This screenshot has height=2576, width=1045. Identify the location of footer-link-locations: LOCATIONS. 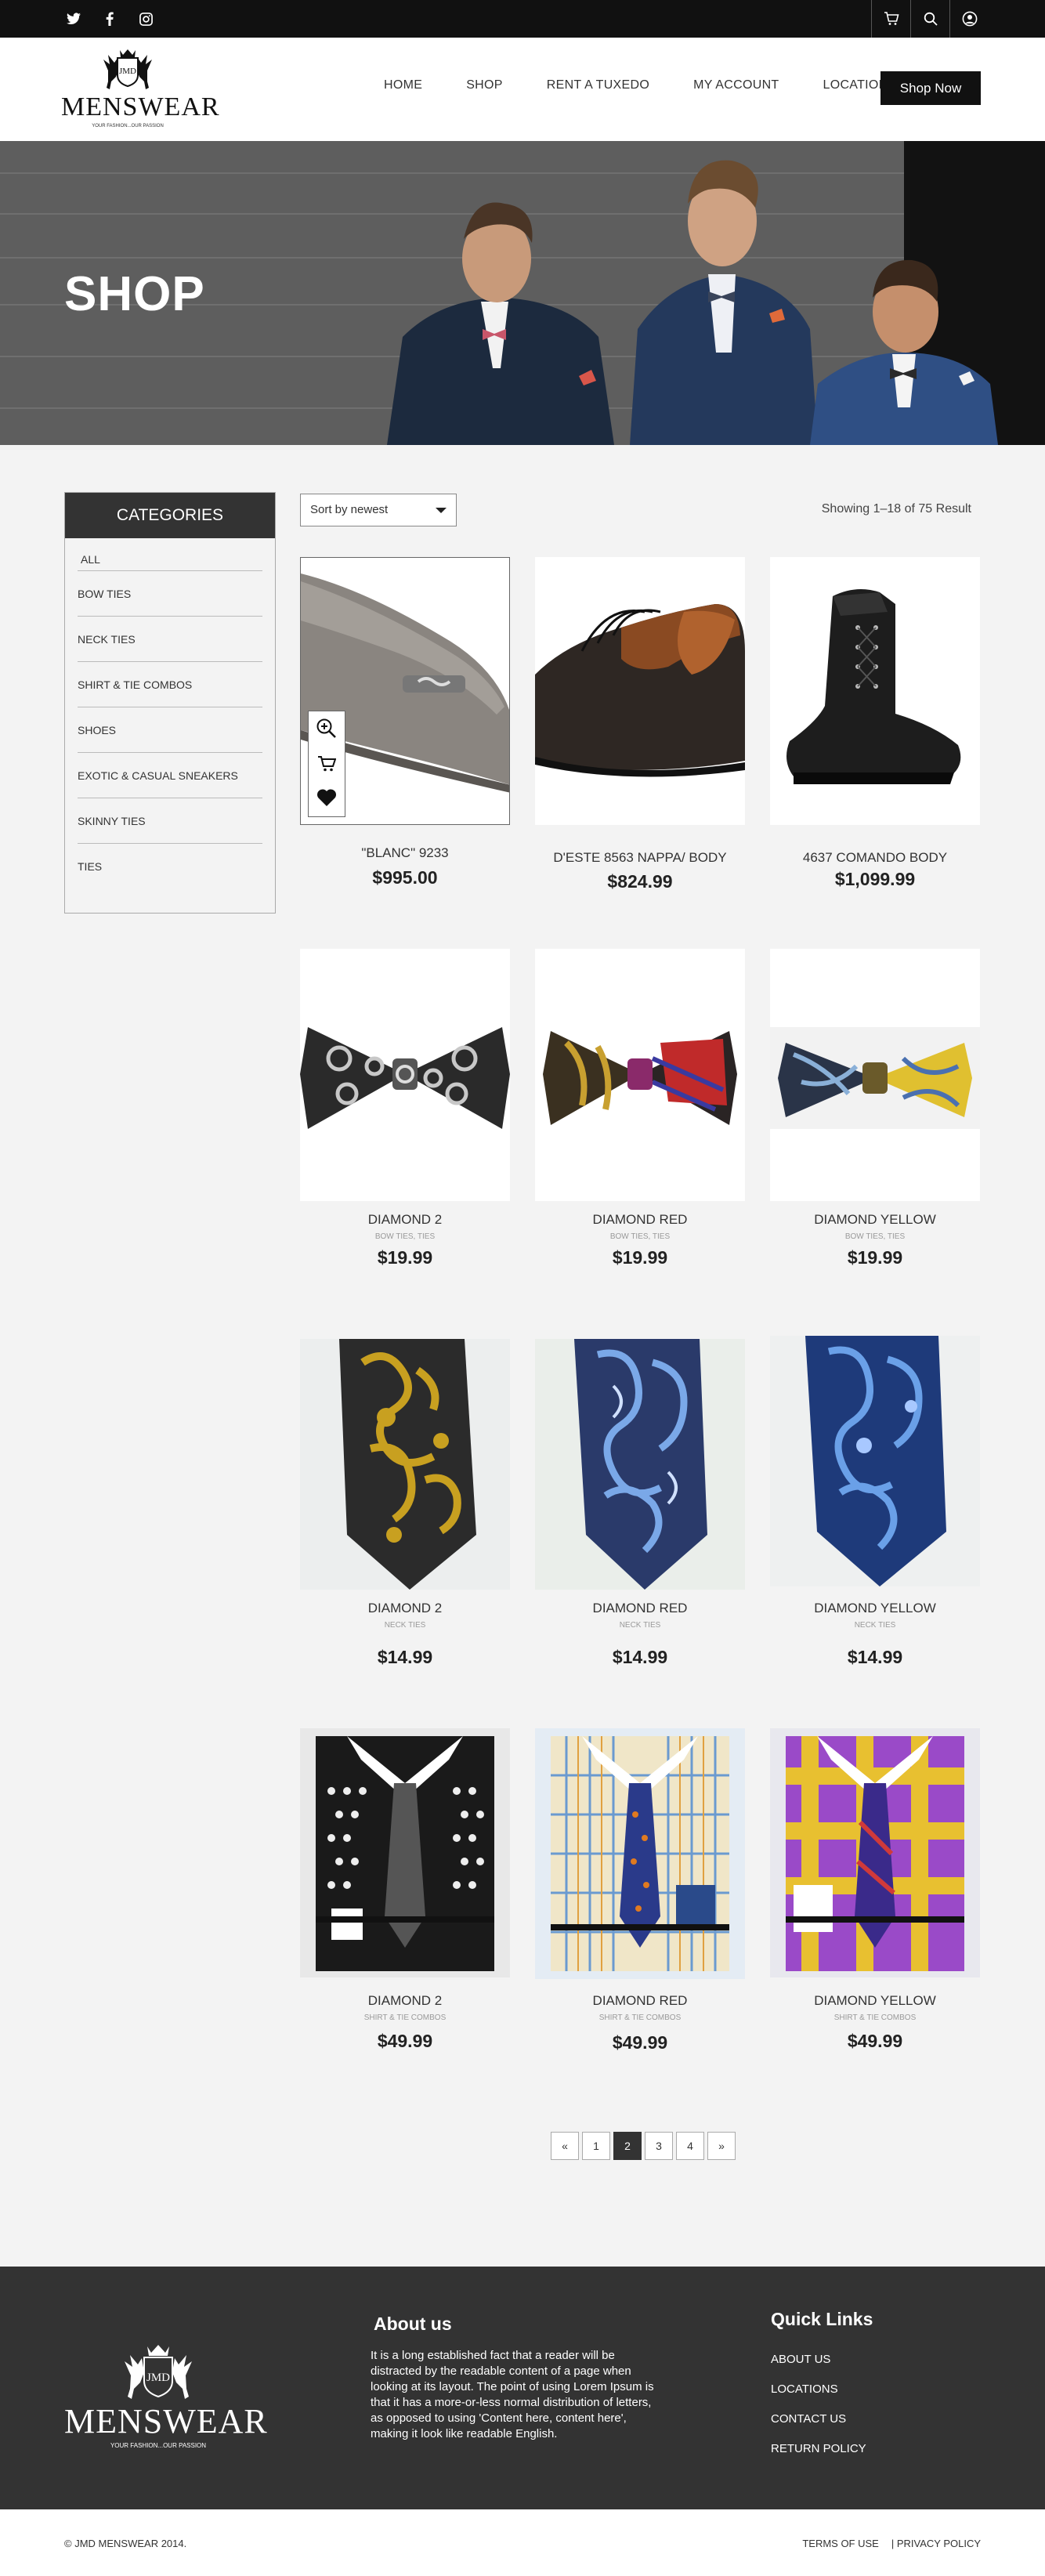
(818, 2397).